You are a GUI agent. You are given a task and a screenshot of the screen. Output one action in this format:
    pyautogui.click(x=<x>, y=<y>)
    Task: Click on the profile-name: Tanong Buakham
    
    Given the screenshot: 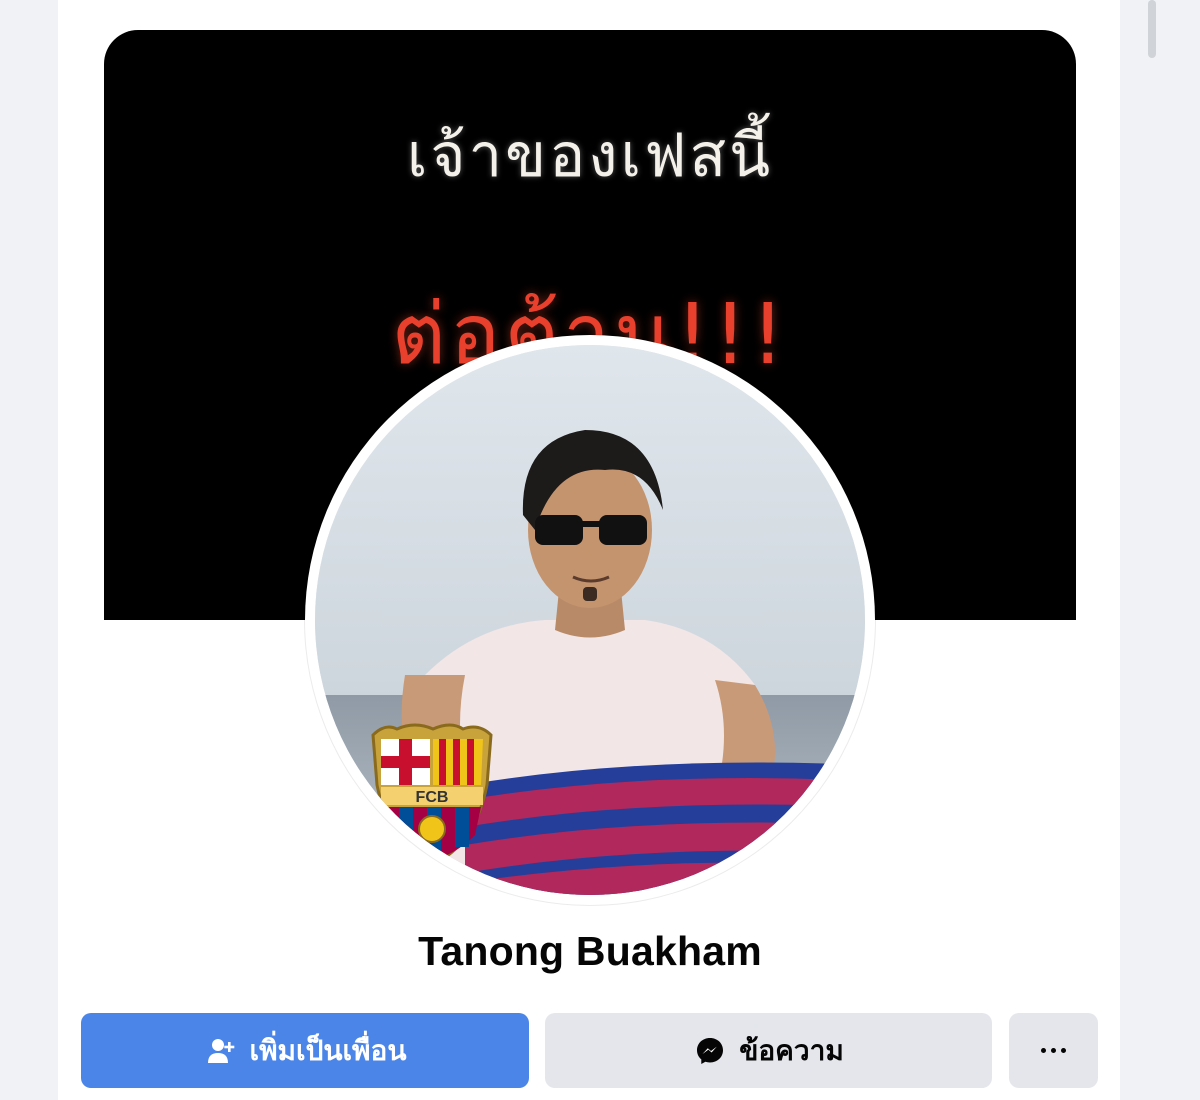 What is the action you would take?
    pyautogui.click(x=590, y=951)
    